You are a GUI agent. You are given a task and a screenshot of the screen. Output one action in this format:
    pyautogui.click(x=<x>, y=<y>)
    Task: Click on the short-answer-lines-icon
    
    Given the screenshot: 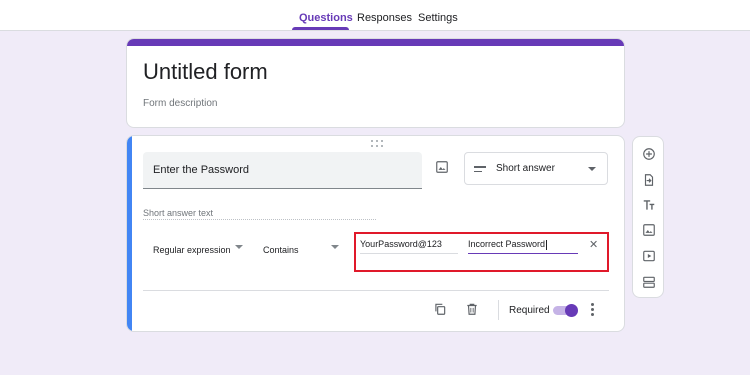 What is the action you would take?
    pyautogui.click(x=480, y=169)
    